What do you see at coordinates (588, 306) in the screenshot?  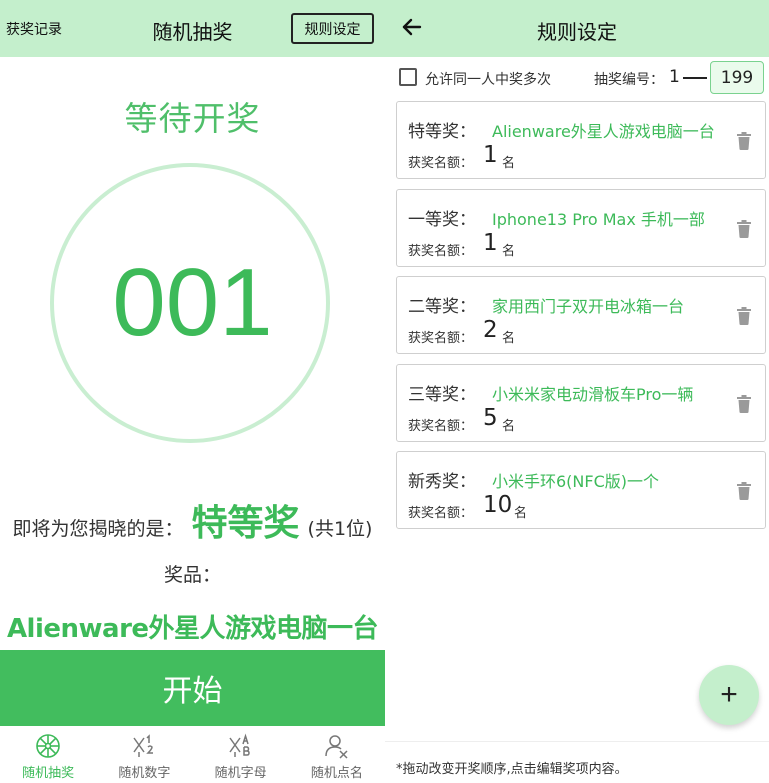 I see `prize-item-name: 家用西门子双开电冰箱一台` at bounding box center [588, 306].